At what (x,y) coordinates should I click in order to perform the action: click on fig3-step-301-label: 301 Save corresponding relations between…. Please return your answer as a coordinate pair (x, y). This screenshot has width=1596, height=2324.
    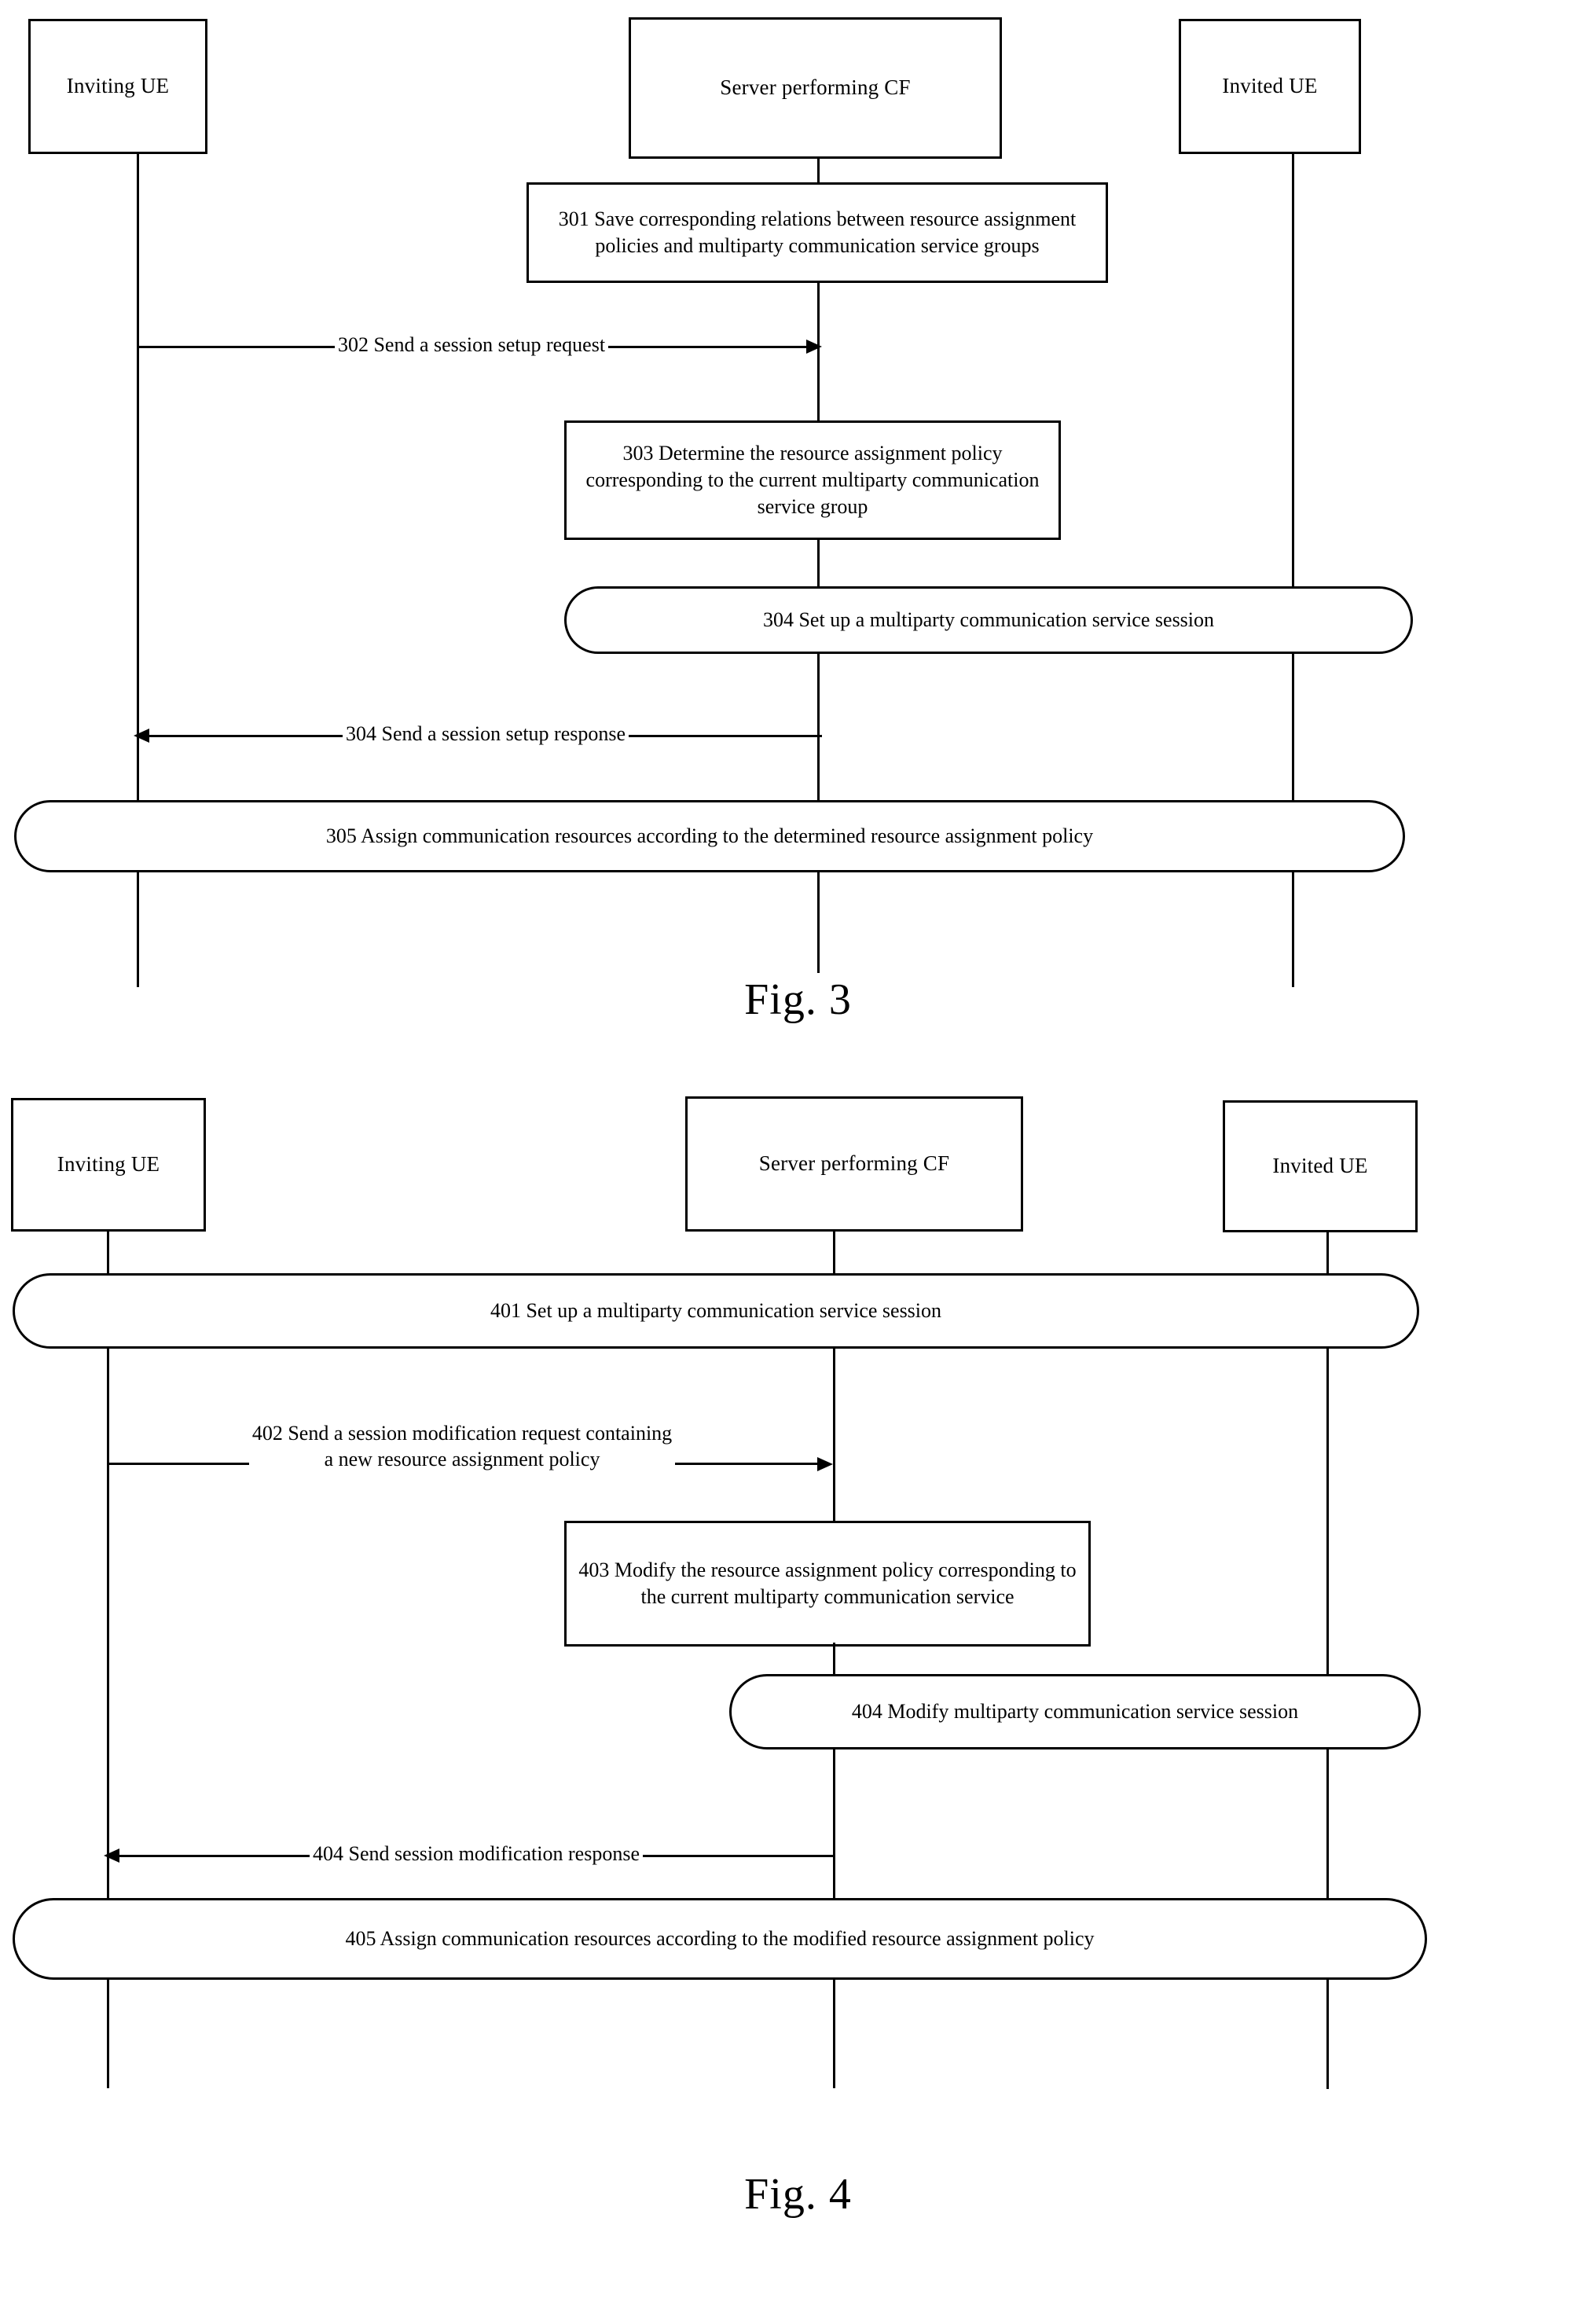
    Looking at the image, I should click on (817, 232).